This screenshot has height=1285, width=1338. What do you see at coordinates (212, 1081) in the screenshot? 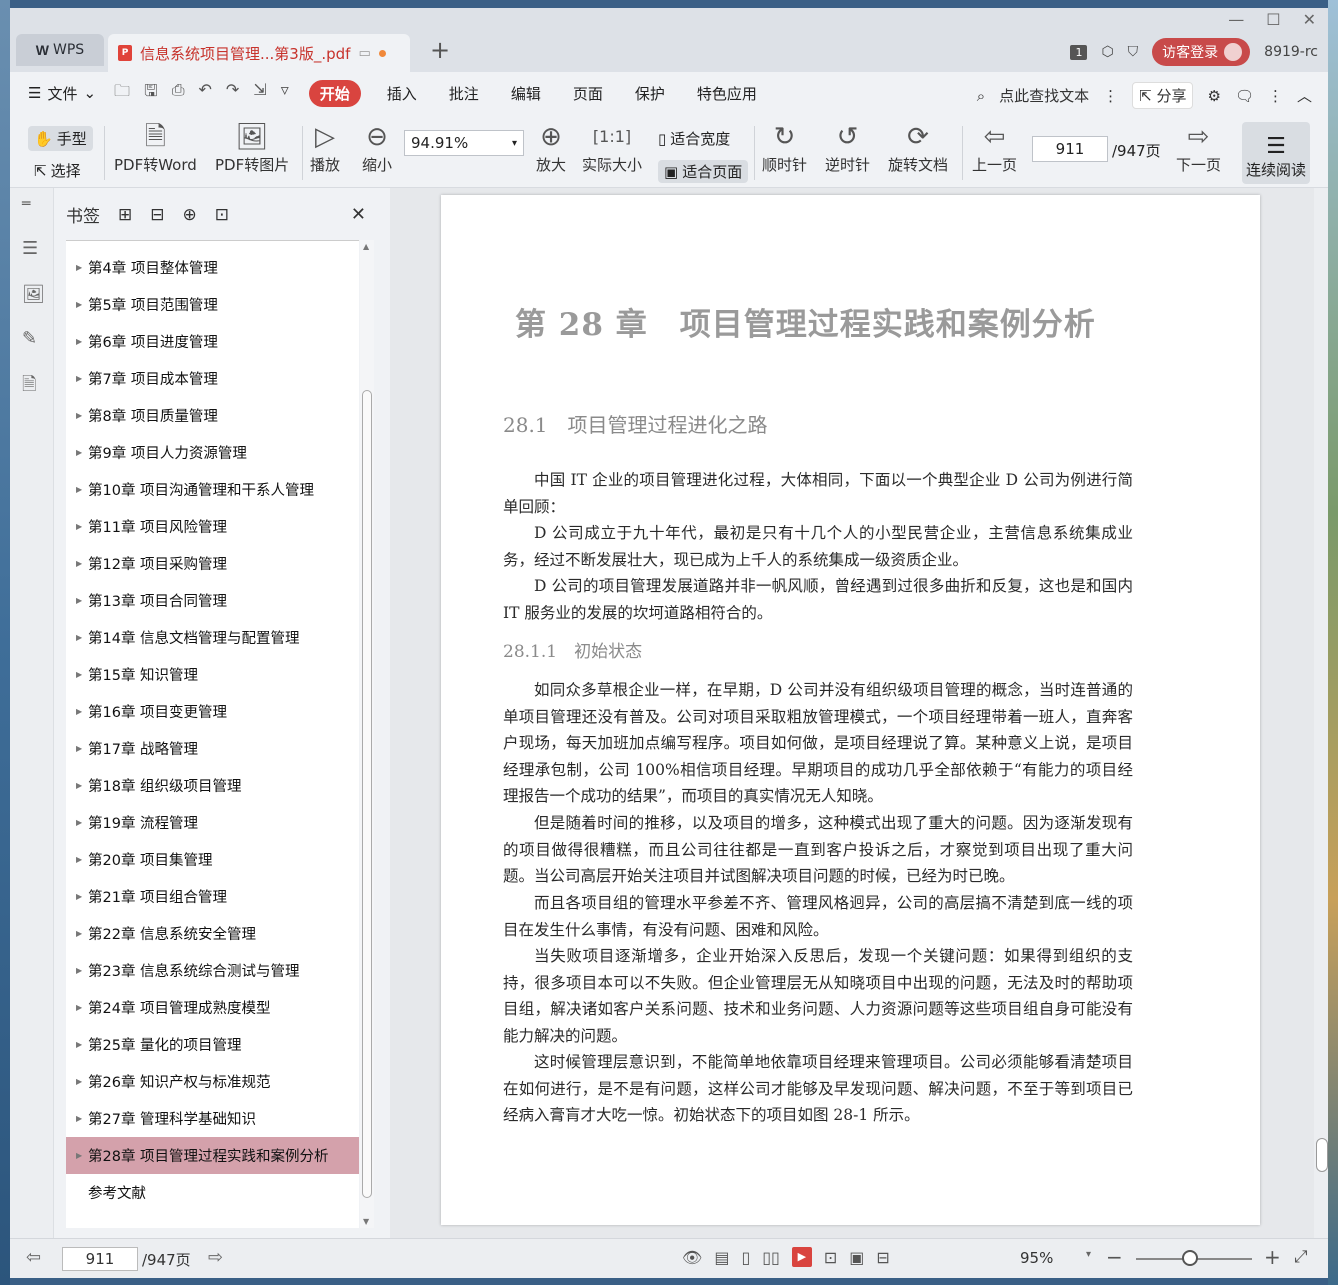
I see `bookmark-item: ▶ 第26章 知识产权与标准规范` at bounding box center [212, 1081].